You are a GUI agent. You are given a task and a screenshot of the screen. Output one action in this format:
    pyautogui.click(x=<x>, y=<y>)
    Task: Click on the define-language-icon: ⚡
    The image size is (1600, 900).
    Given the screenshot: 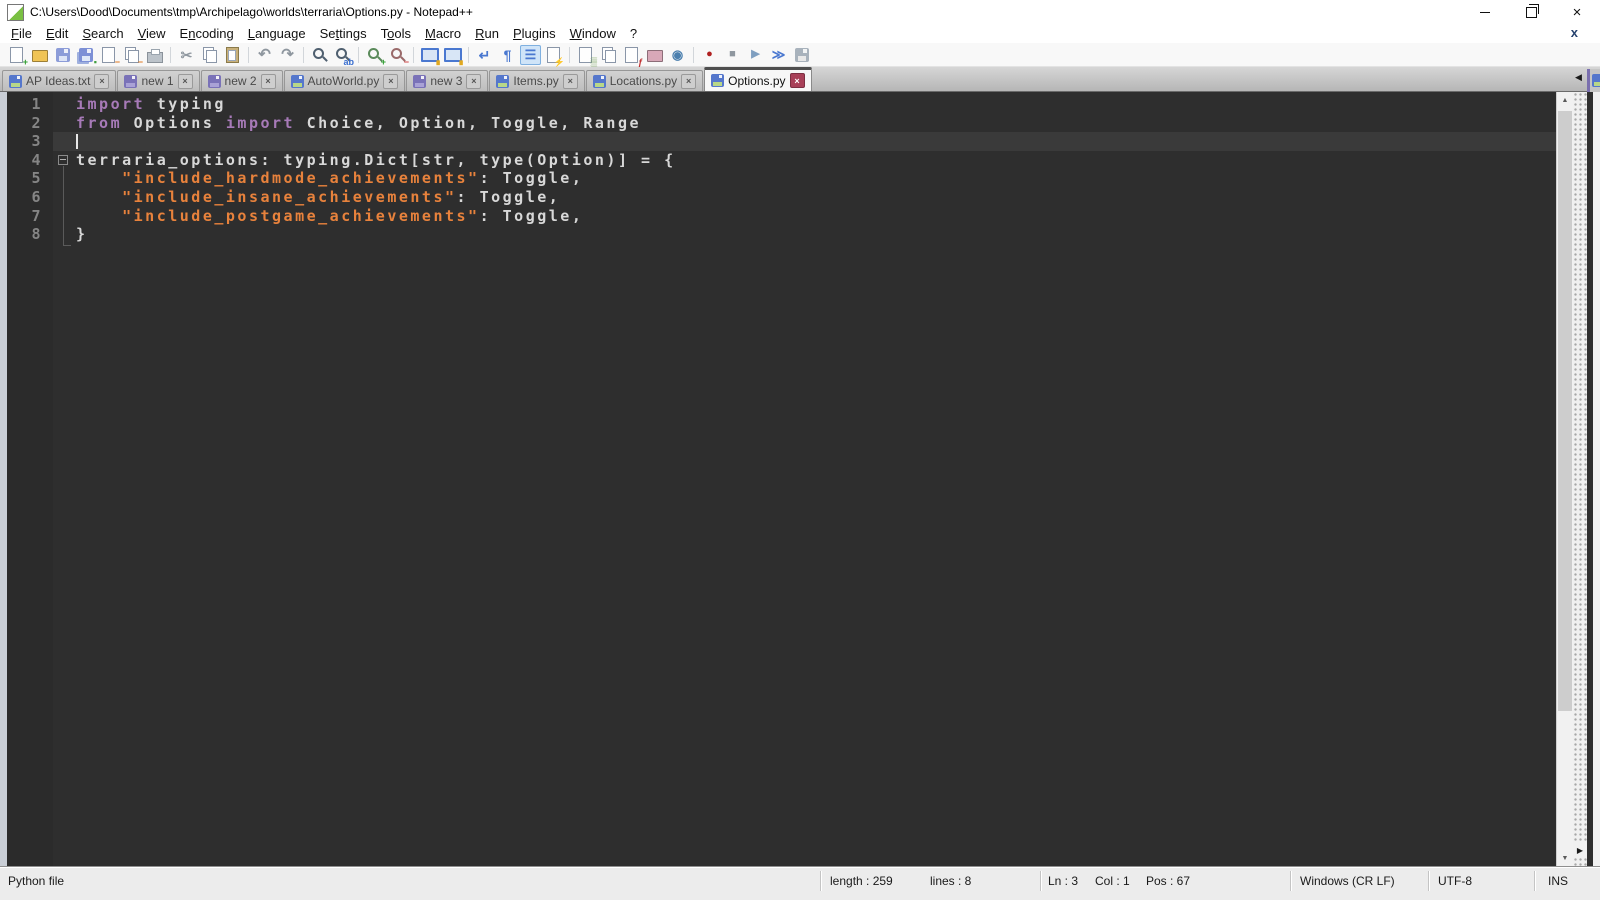 What is the action you would take?
    pyautogui.click(x=554, y=55)
    